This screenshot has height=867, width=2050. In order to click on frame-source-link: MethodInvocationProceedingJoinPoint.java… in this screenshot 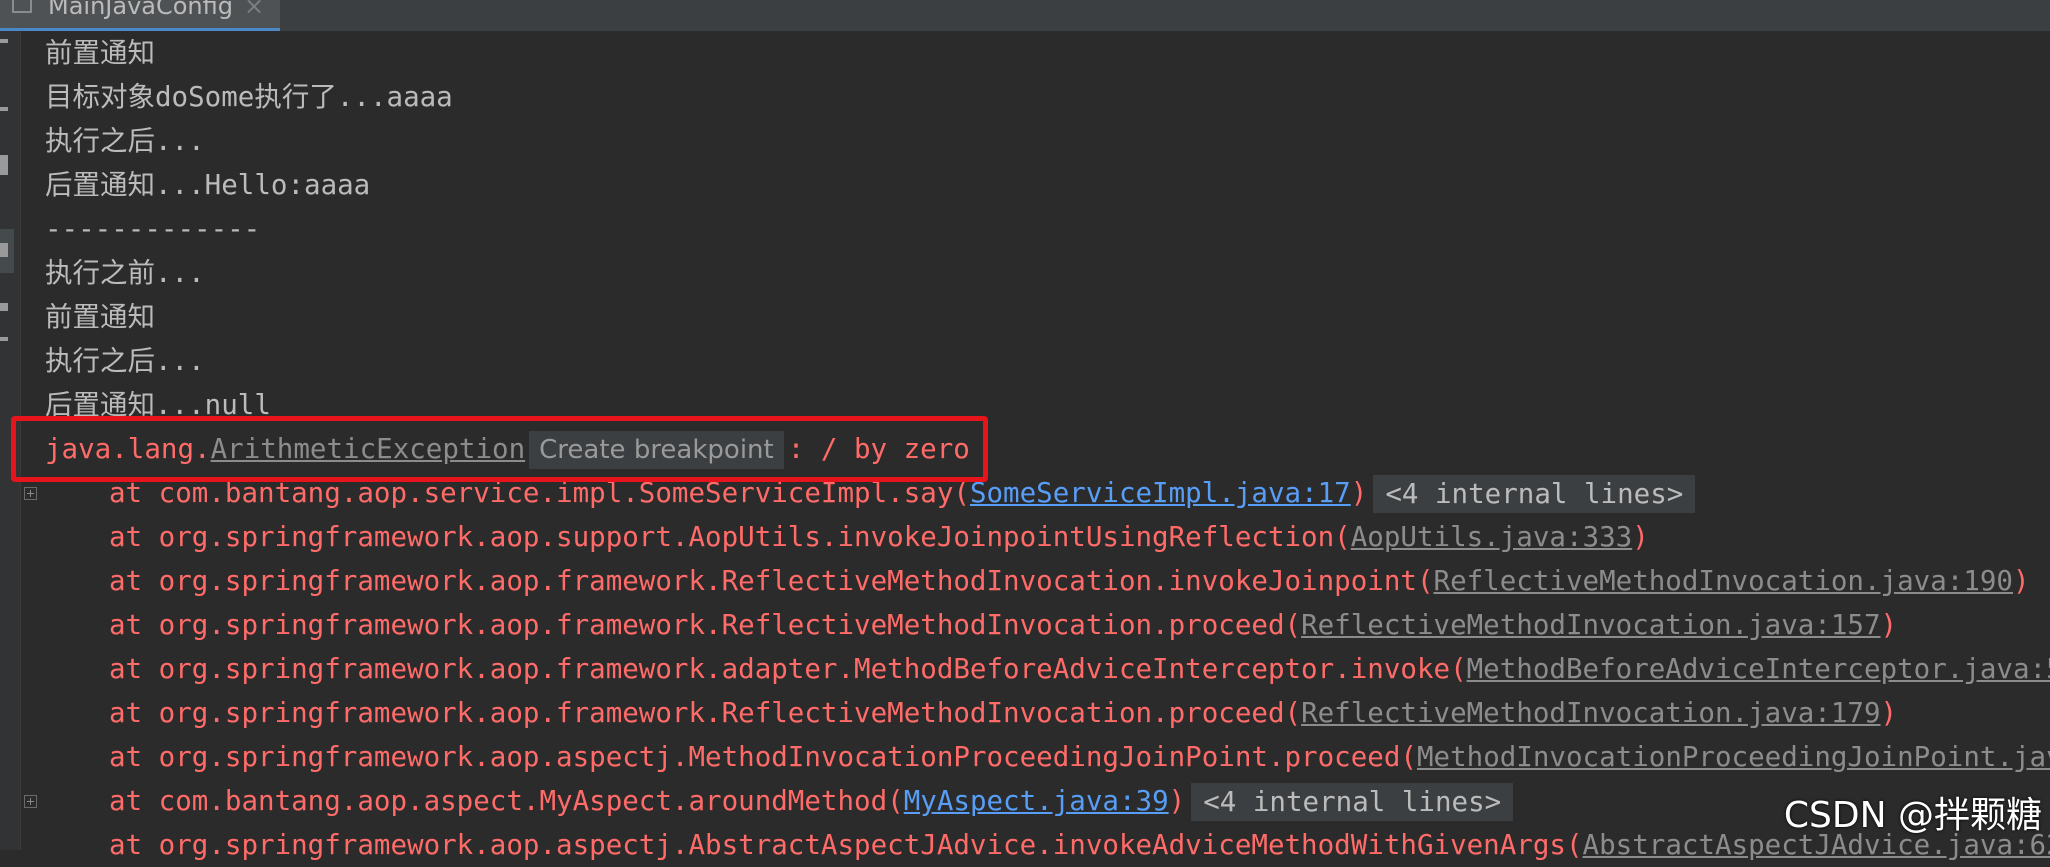, I will do `click(1733, 757)`.